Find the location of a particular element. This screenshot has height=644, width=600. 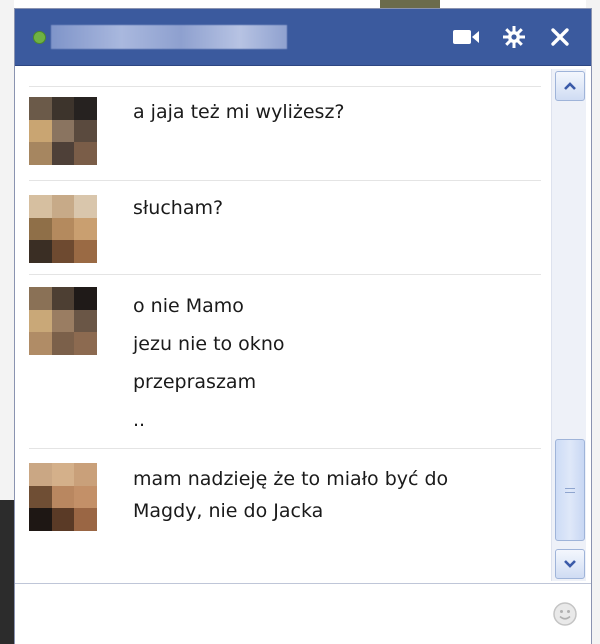

message-item: słucham? is located at coordinates (285, 224).